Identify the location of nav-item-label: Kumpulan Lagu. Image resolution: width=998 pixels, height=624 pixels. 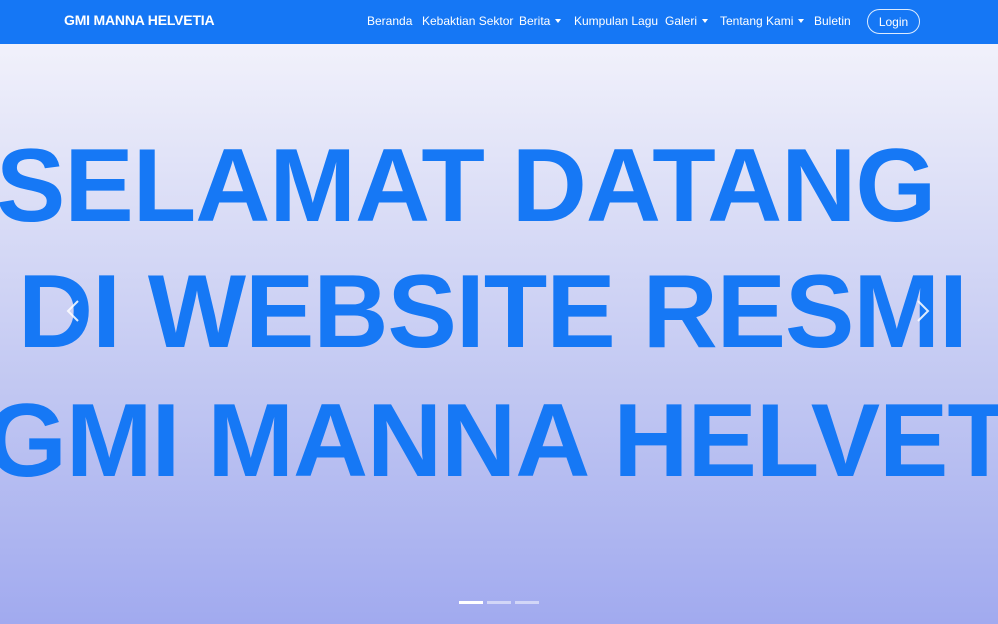
(616, 21).